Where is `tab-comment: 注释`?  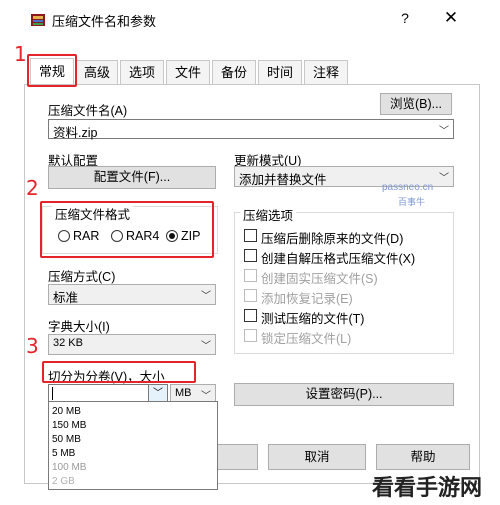 tab-comment: 注释 is located at coordinates (326, 72).